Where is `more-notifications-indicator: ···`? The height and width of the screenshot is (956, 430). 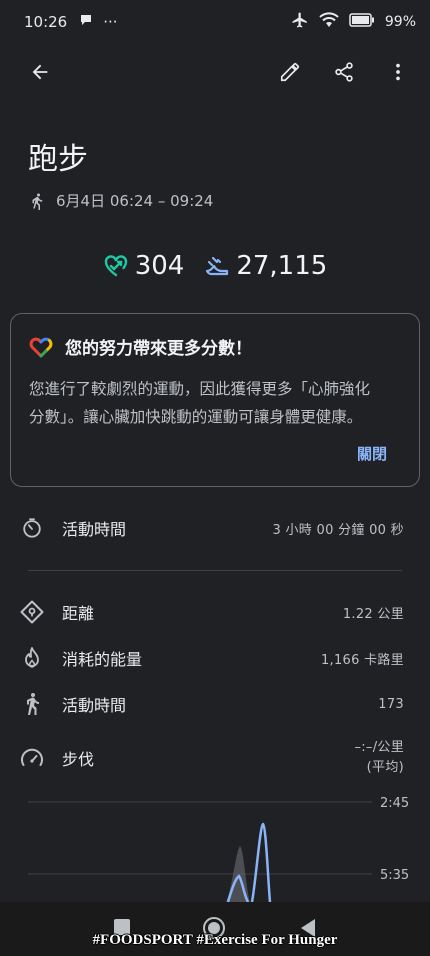
more-notifications-indicator: ··· is located at coordinates (110, 22).